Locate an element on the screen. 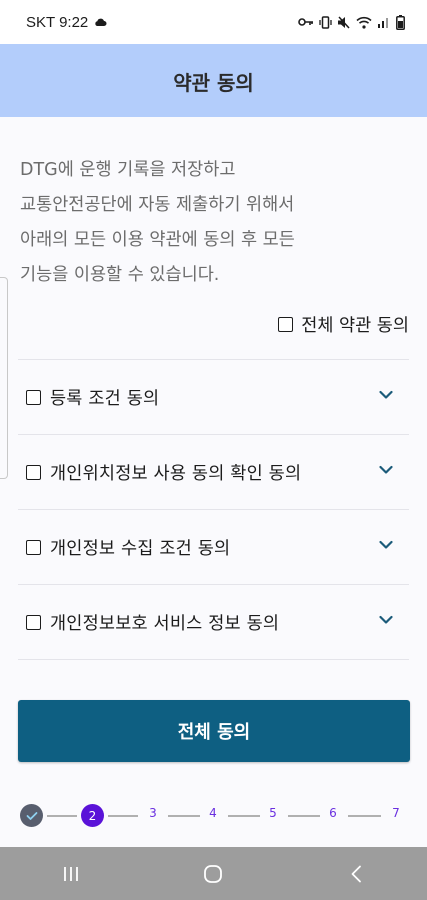  app-bar: 약관 동의 is located at coordinates (213, 80).